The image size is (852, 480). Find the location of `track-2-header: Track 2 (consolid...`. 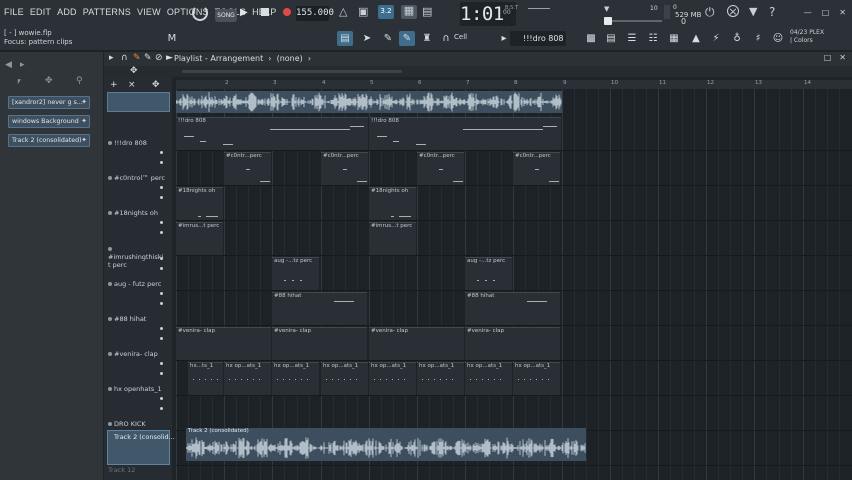

track-2-header: Track 2 (consolid... is located at coordinates (141, 447).